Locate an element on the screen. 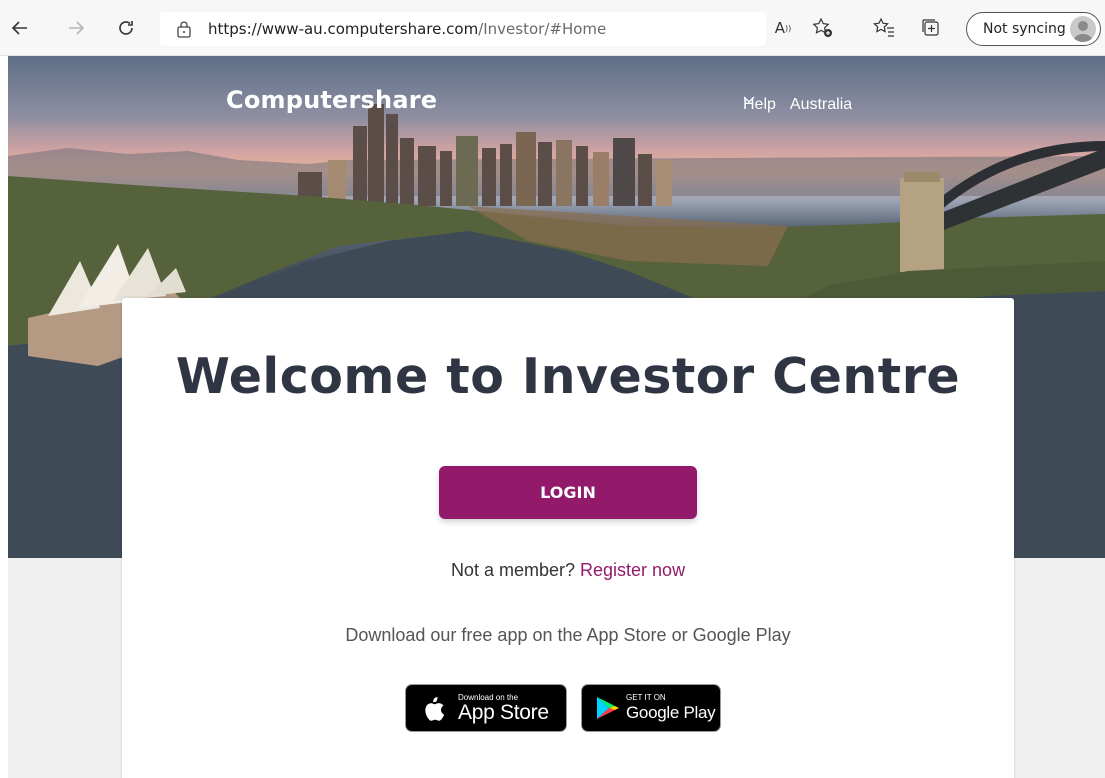 The image size is (1105, 778). google-play-small-text: GET IT ON is located at coordinates (646, 697).